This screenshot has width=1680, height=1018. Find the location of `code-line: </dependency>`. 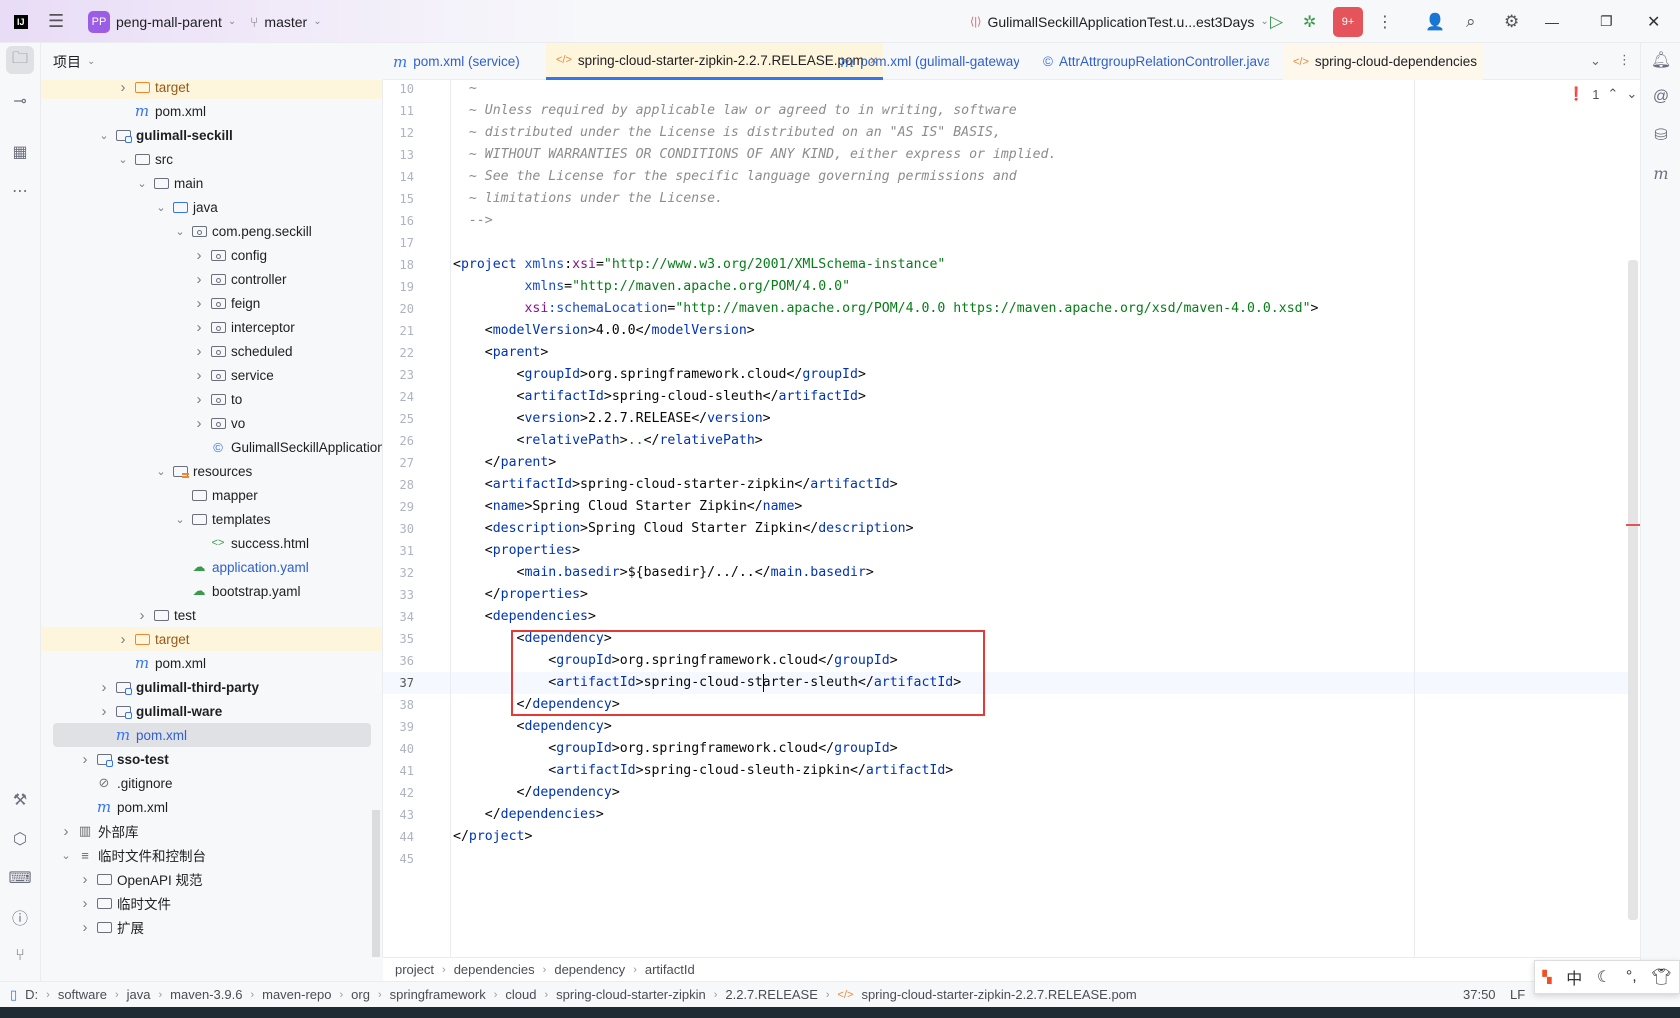

code-line: </dependency> is located at coordinates (536, 793).